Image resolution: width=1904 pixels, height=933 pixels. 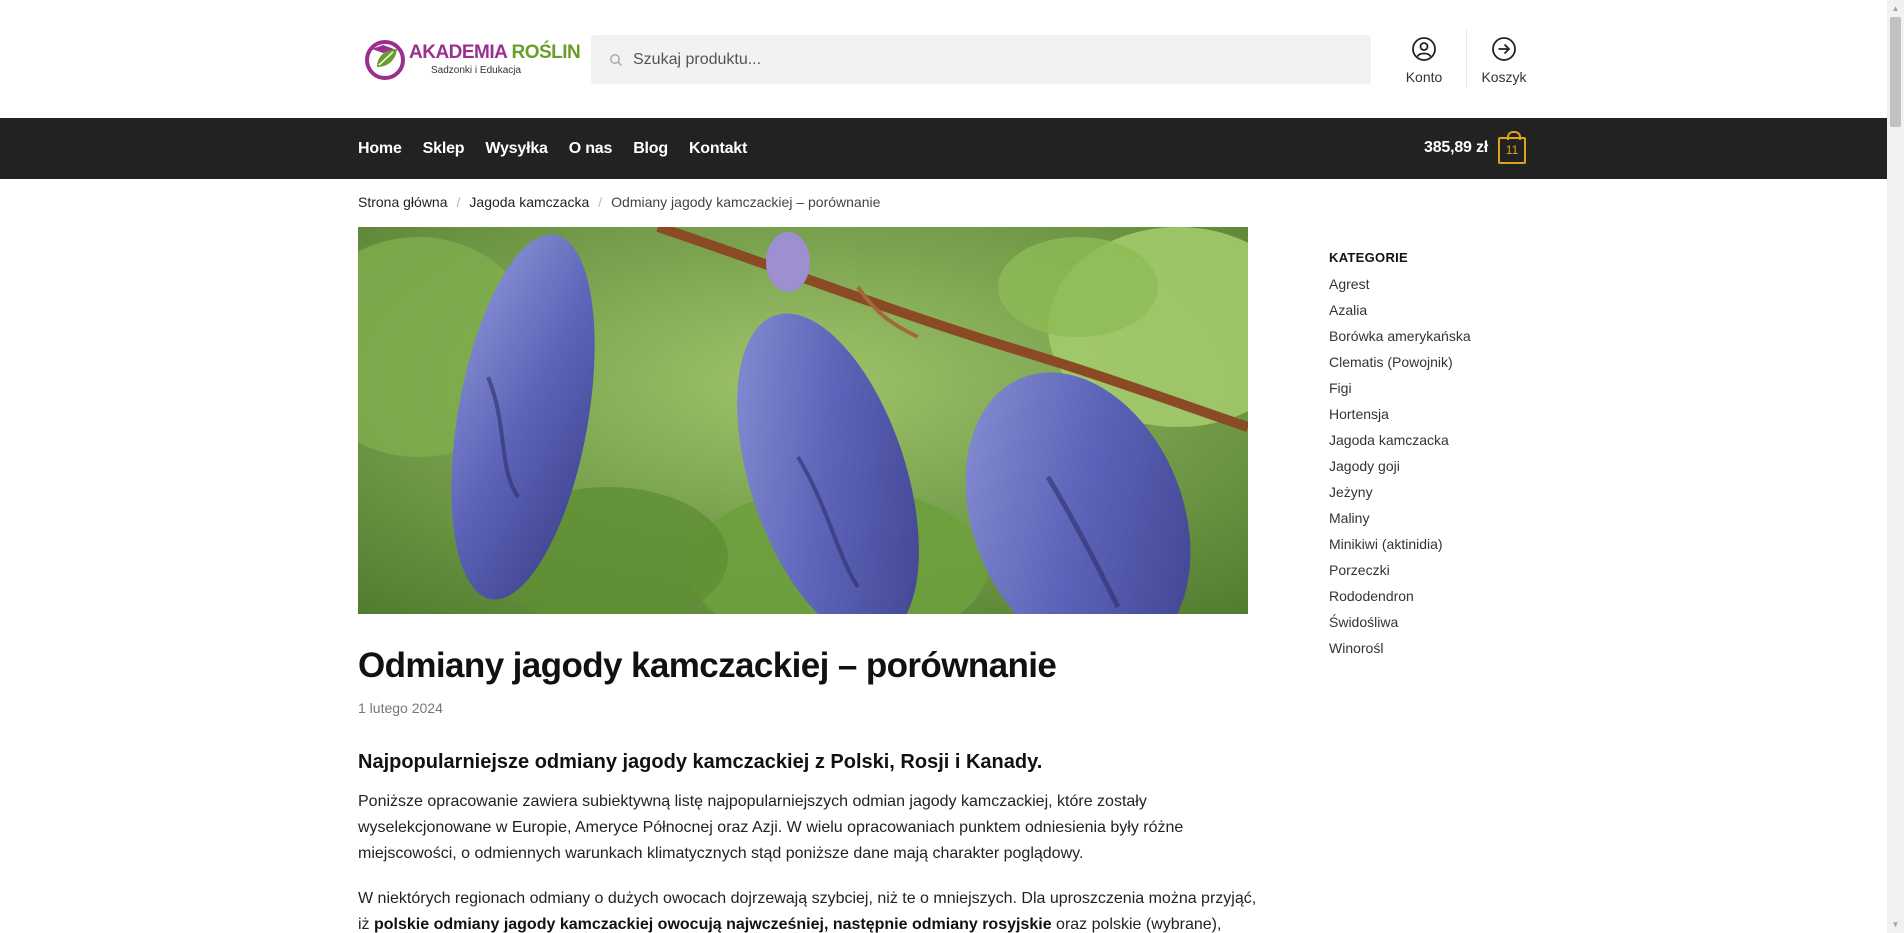 I want to click on cart-link: Koszyk, so click(x=1504, y=60).